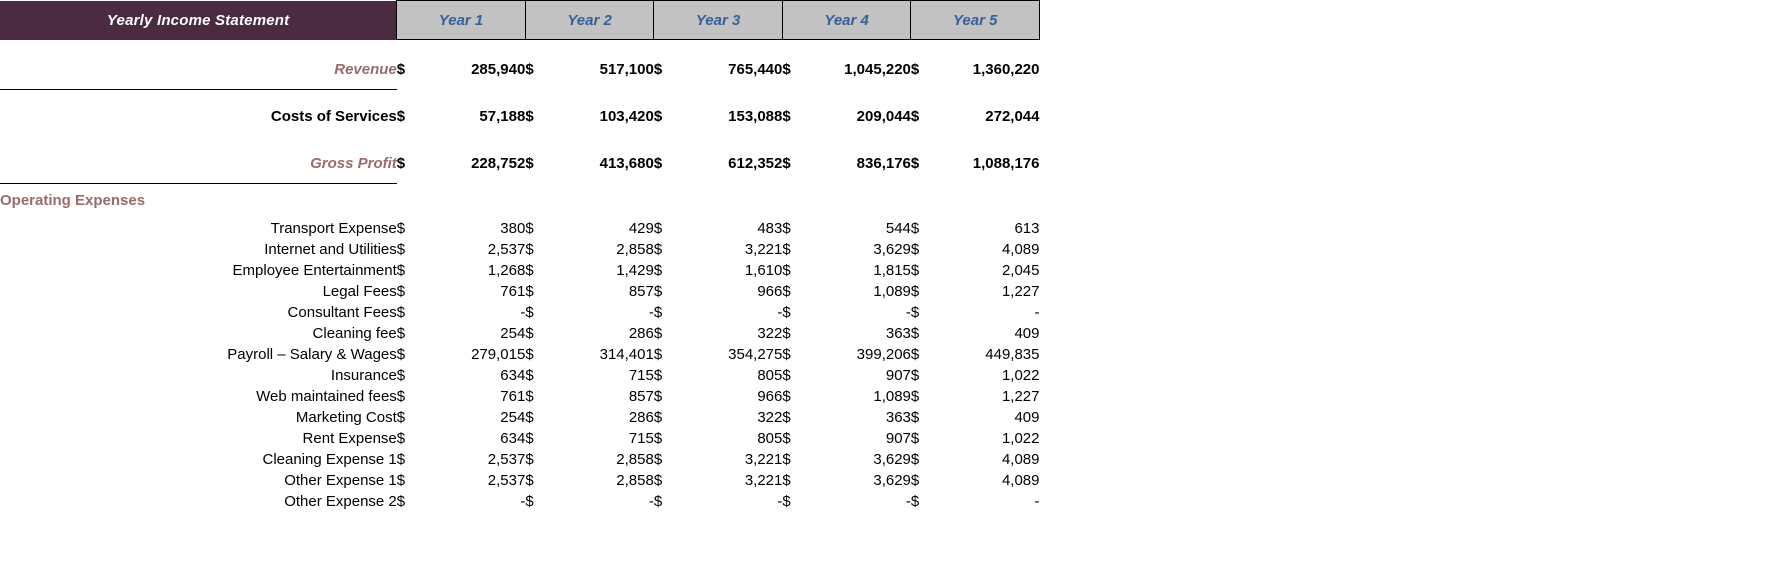 The width and height of the screenshot is (1786, 585). I want to click on row-label: Insurance, so click(363, 375).